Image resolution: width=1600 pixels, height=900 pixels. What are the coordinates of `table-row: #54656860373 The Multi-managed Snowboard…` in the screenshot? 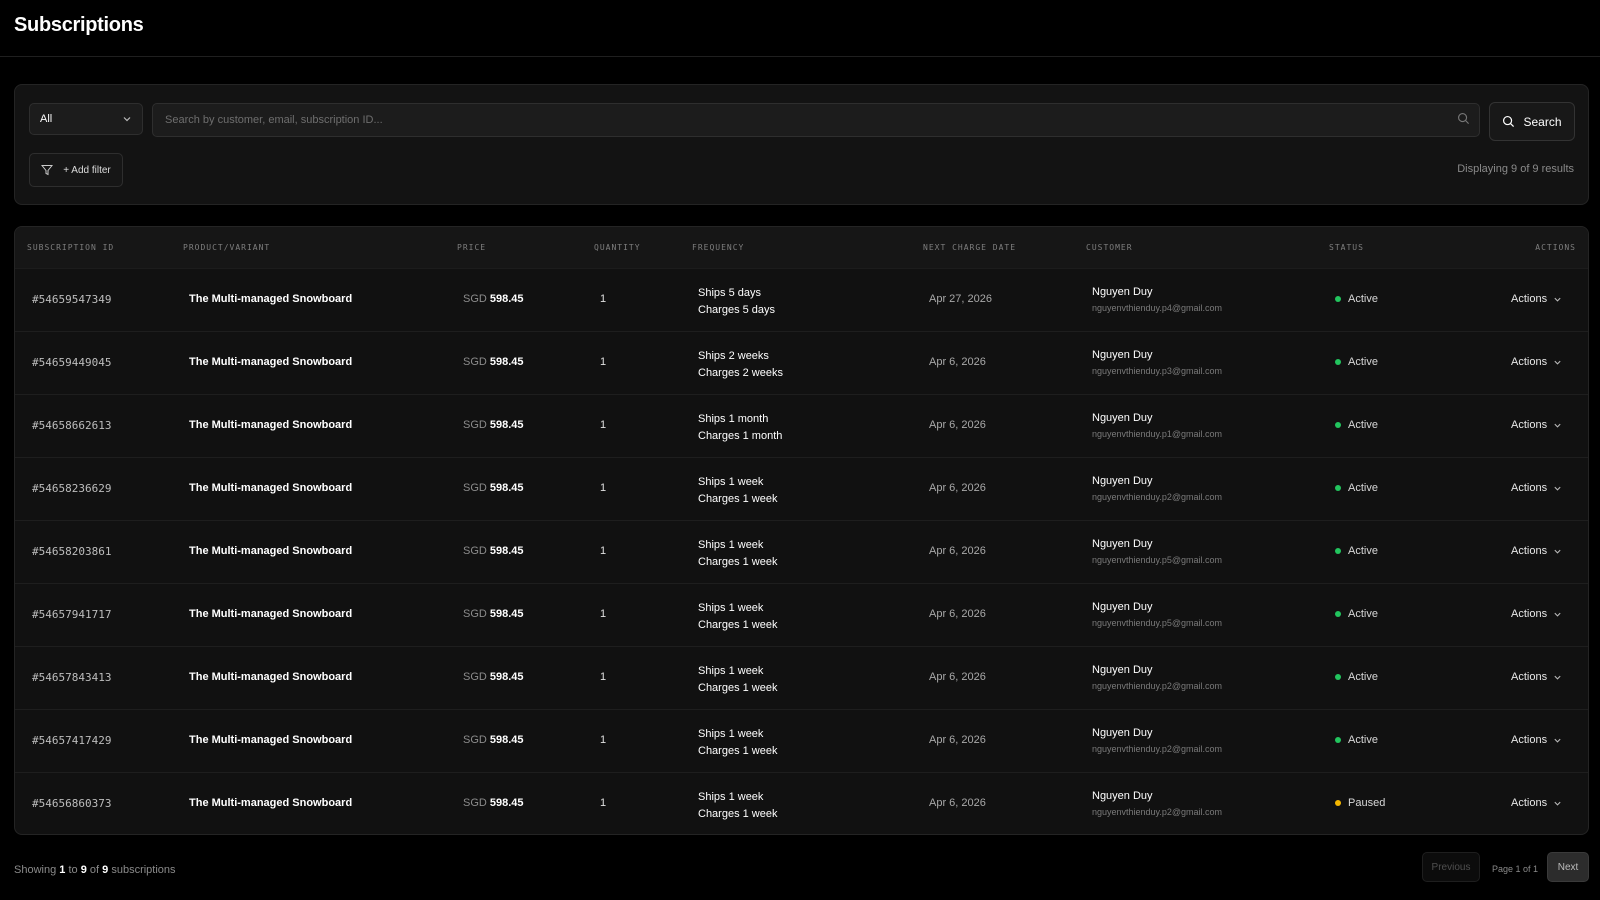 It's located at (801, 803).